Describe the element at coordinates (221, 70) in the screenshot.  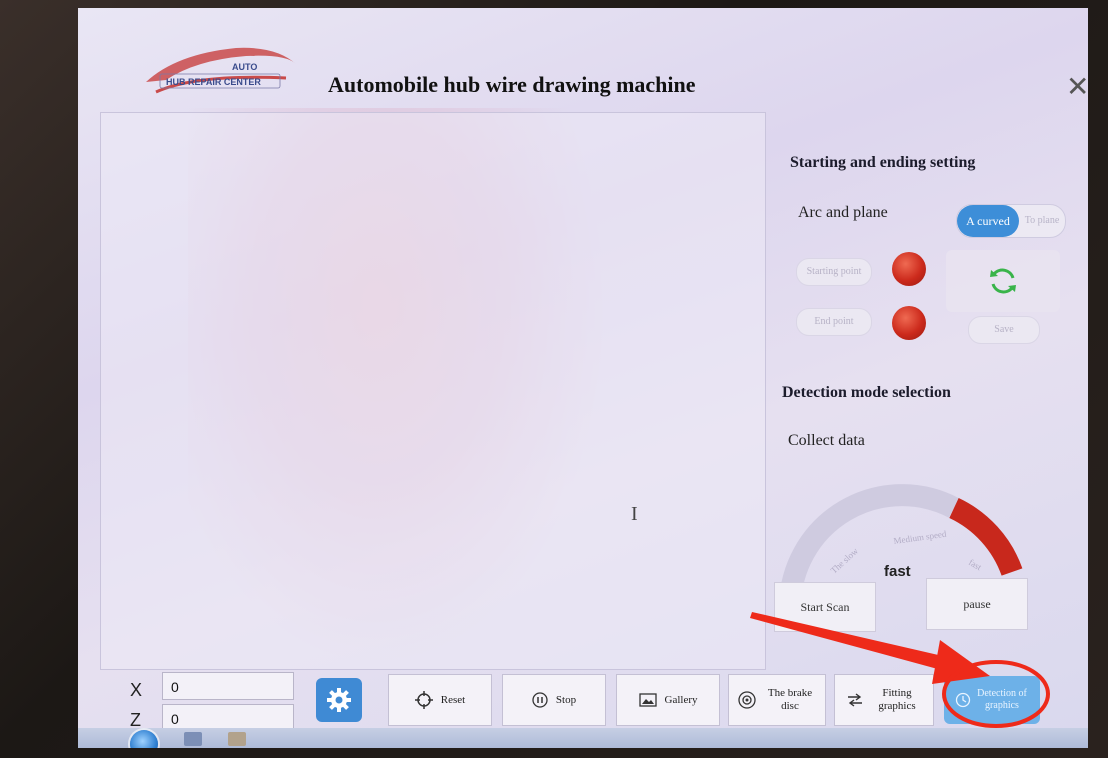
I see `logo-icon: AUTO HUB REPAIR CENTER` at that location.